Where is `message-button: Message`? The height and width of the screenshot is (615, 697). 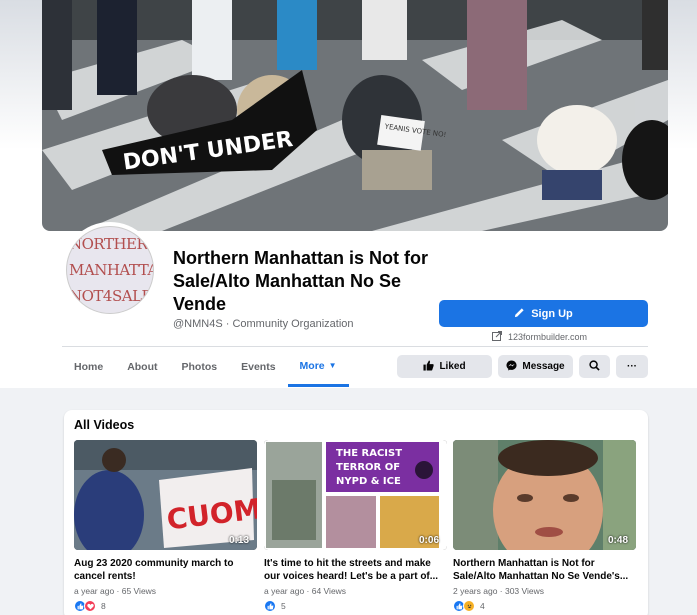 message-button: Message is located at coordinates (535, 366).